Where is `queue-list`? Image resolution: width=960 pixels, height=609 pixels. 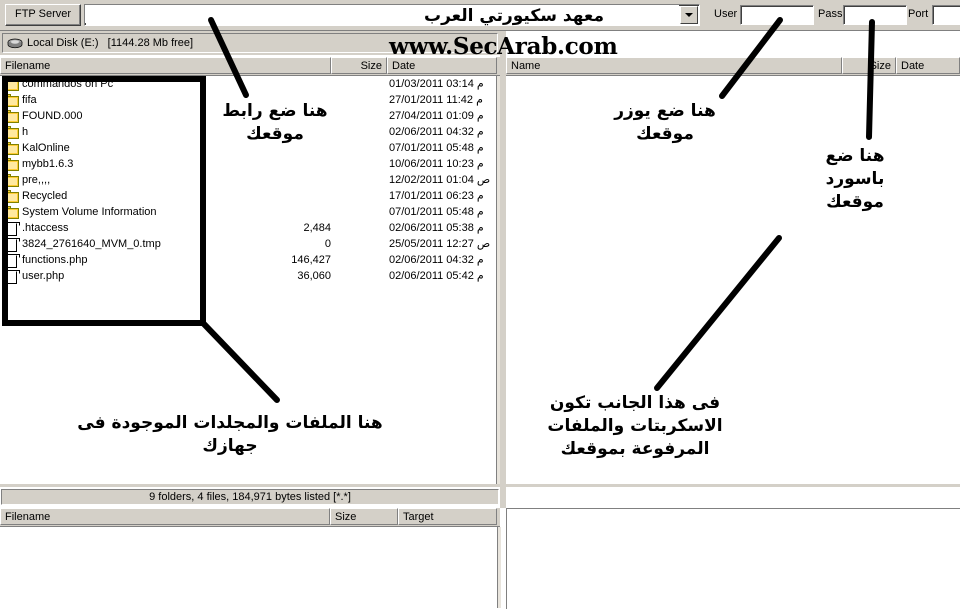
queue-list is located at coordinates (248, 567).